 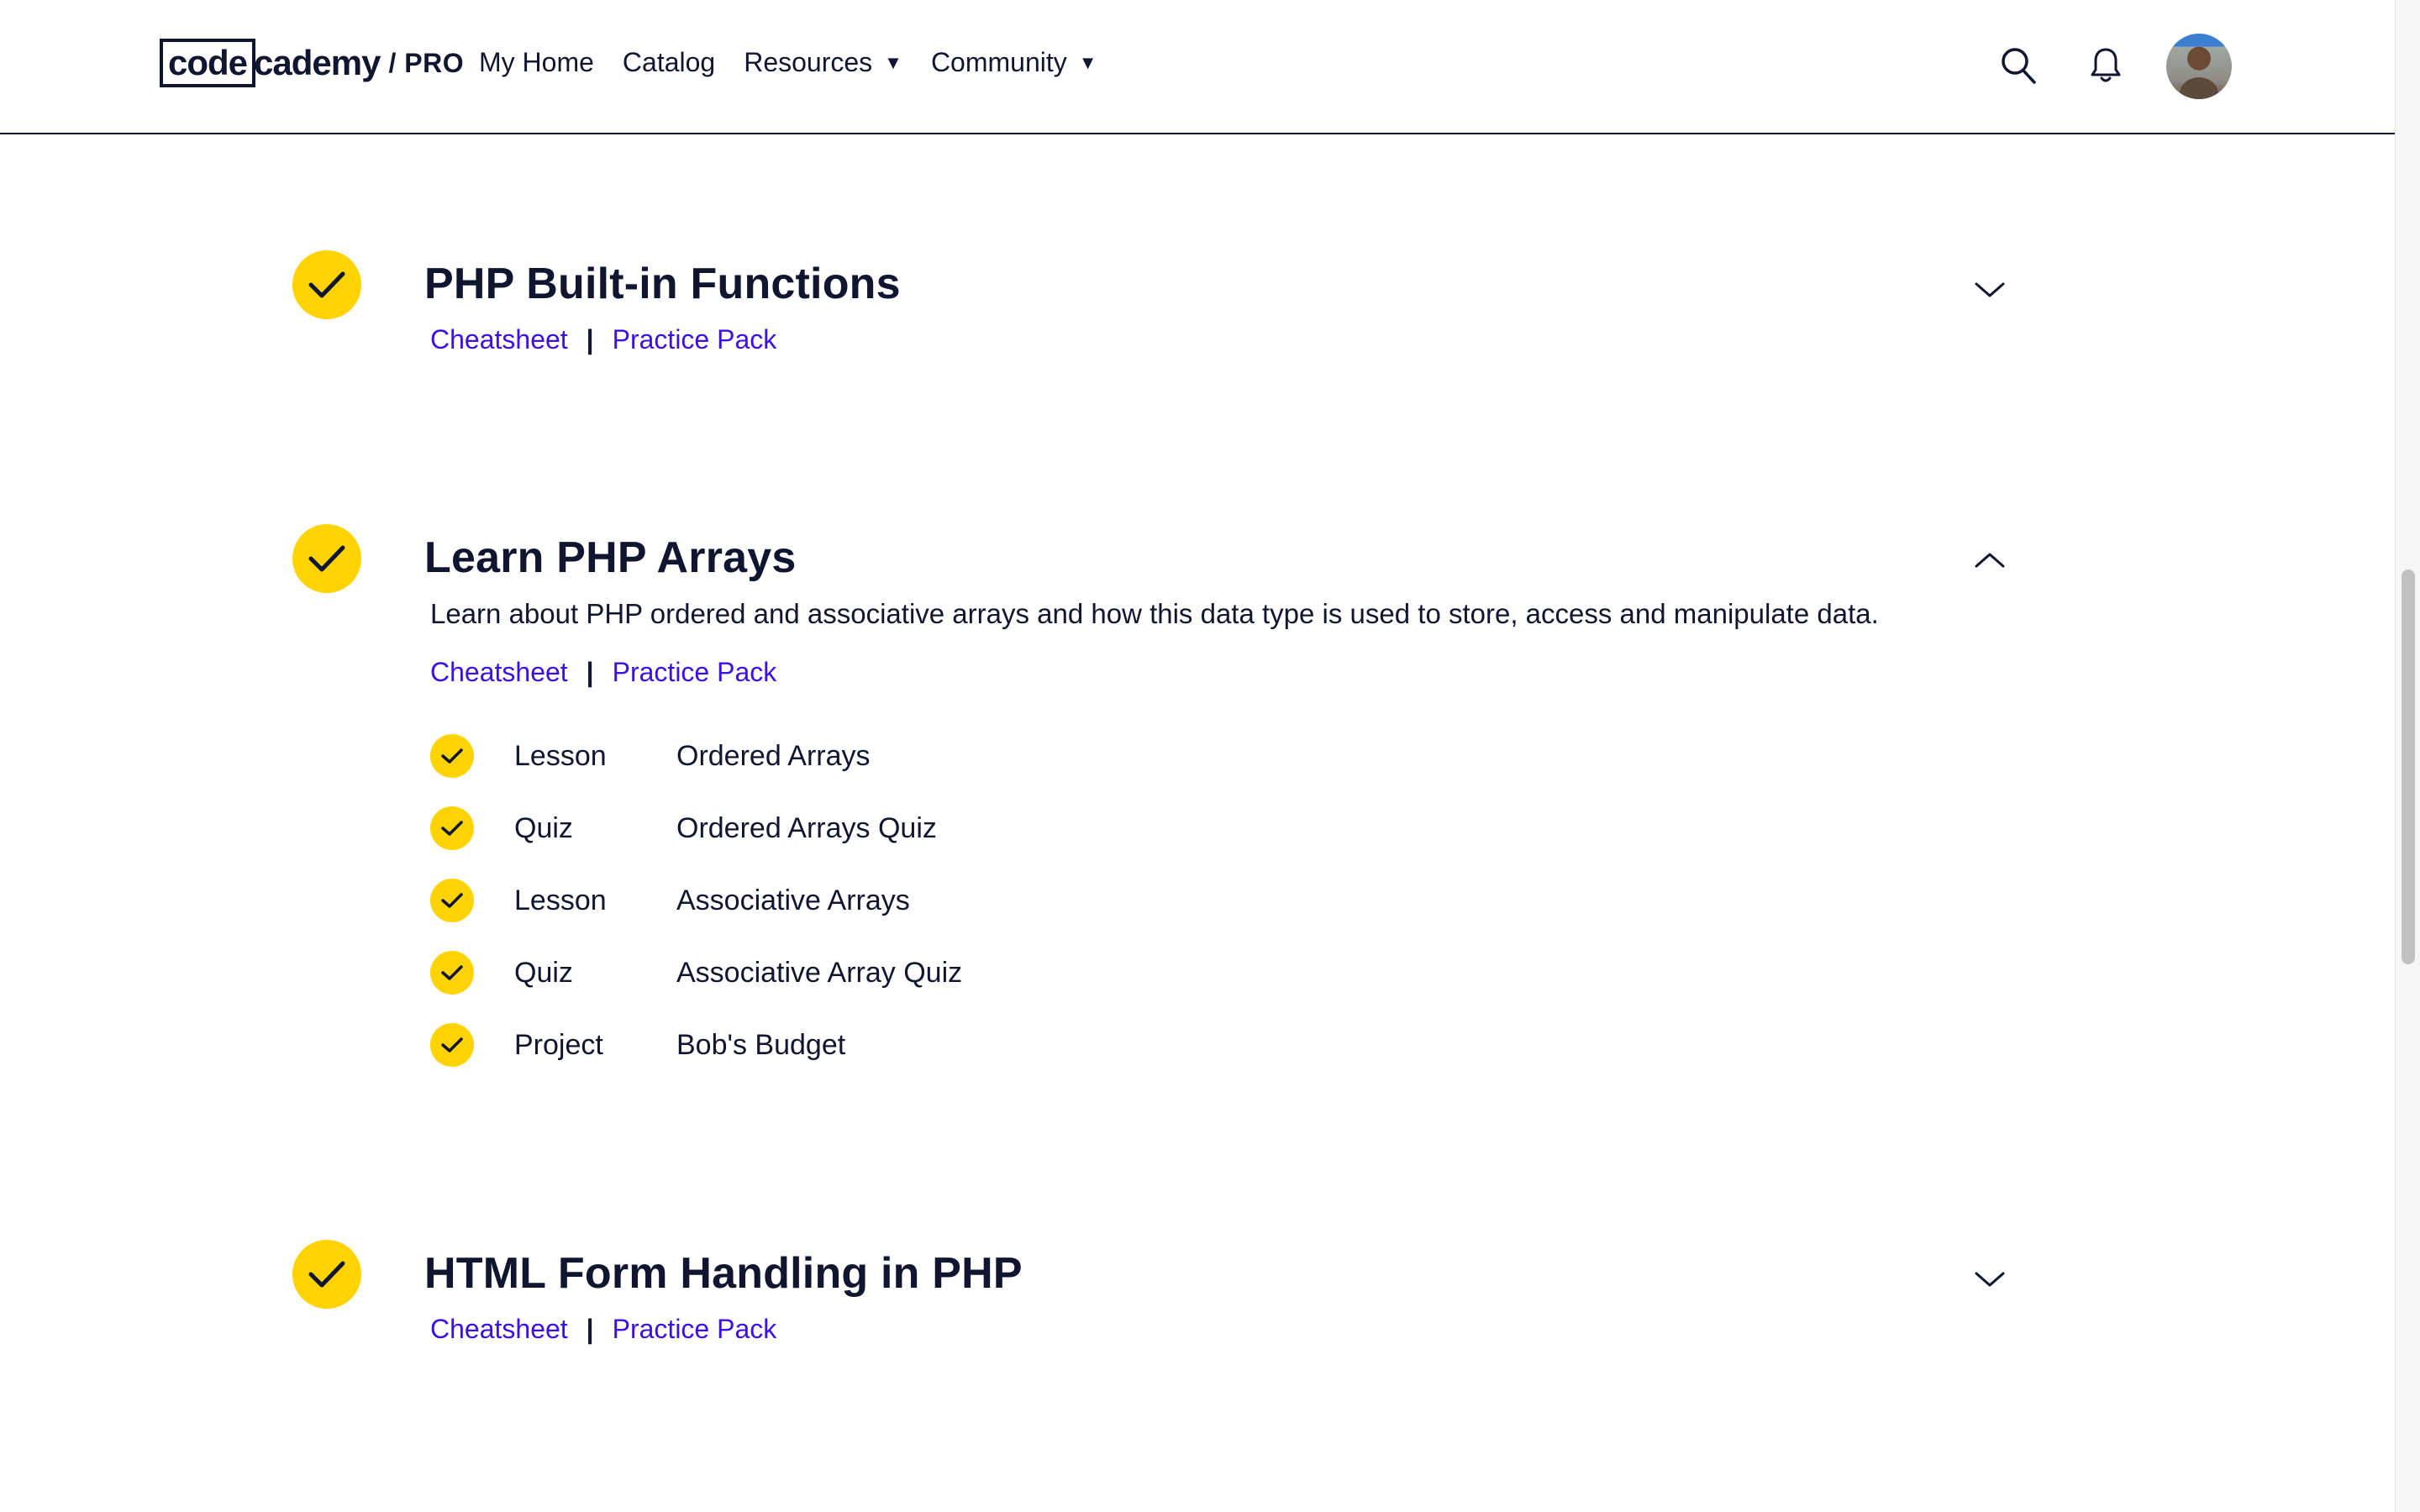 What do you see at coordinates (807, 828) in the screenshot?
I see `content-item-name: Ordered Arrays Quiz` at bounding box center [807, 828].